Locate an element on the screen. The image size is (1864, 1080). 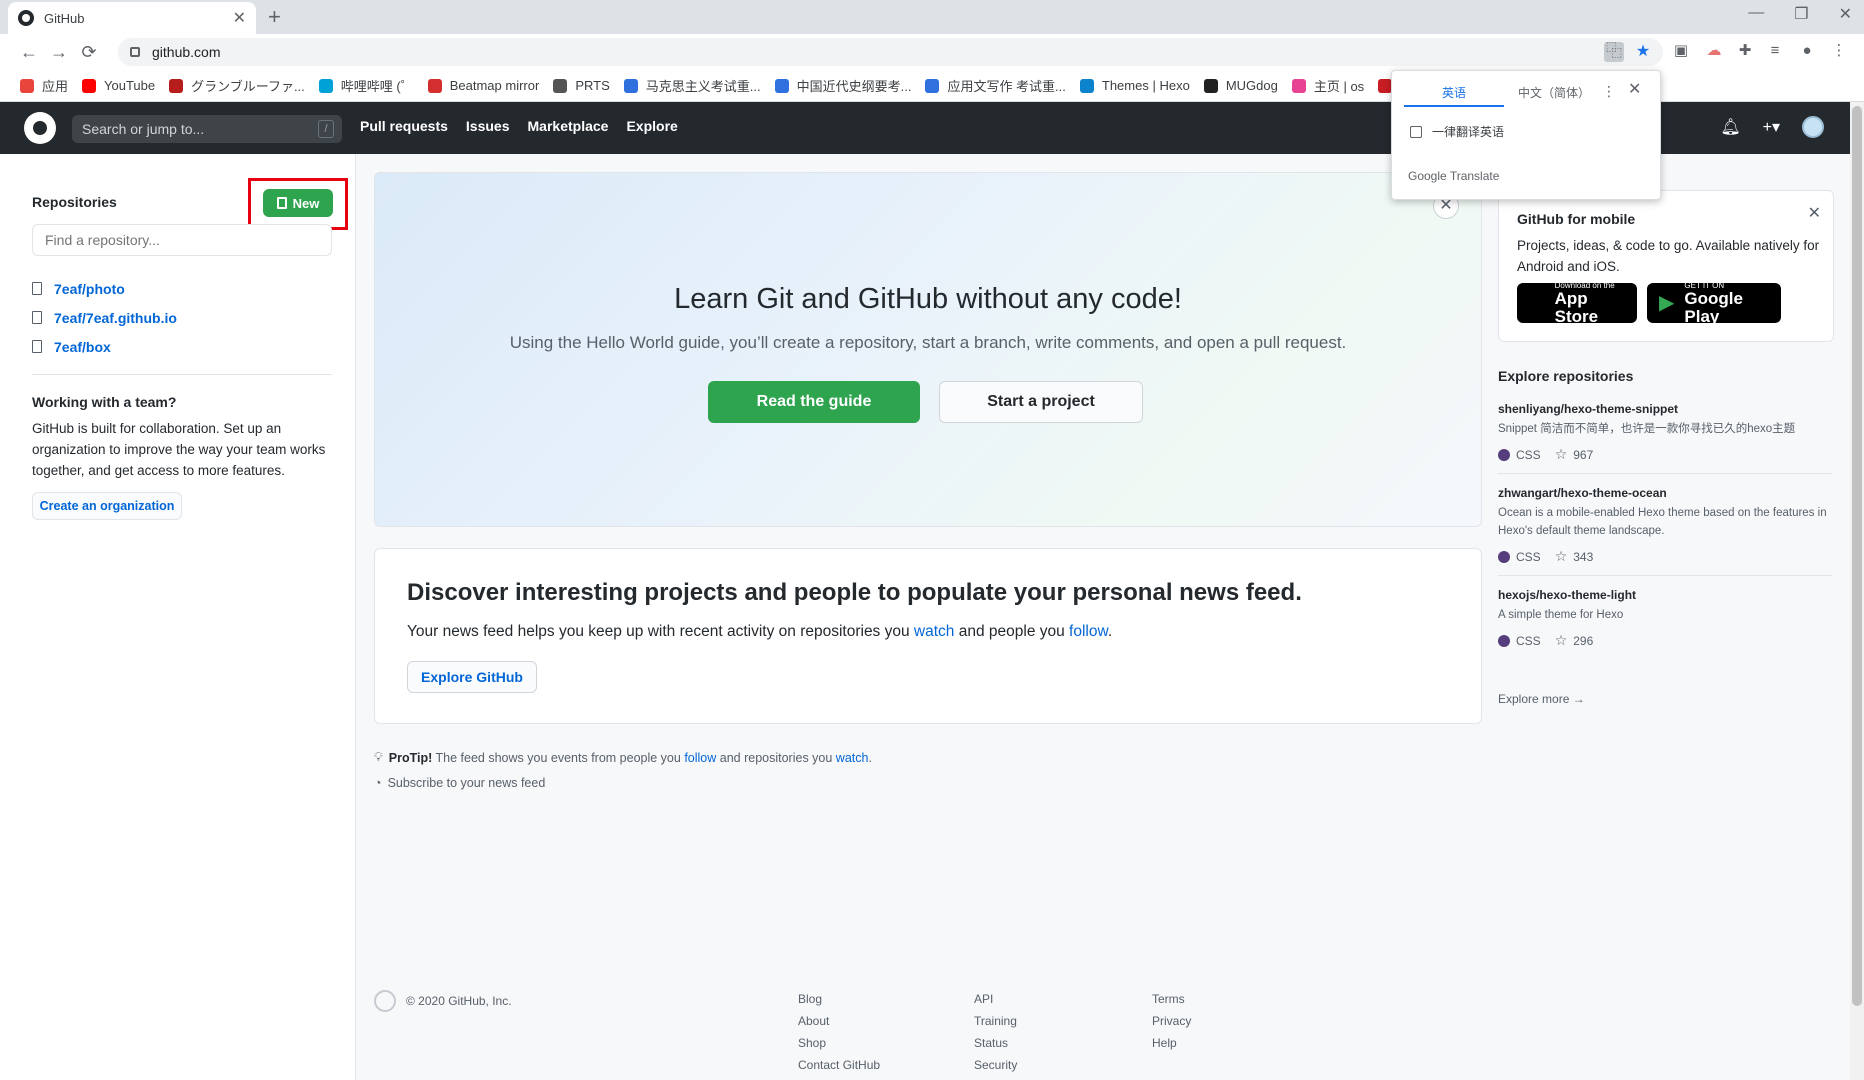
window-controls: — ❐ ✕ is located at coordinates (1800, 14).